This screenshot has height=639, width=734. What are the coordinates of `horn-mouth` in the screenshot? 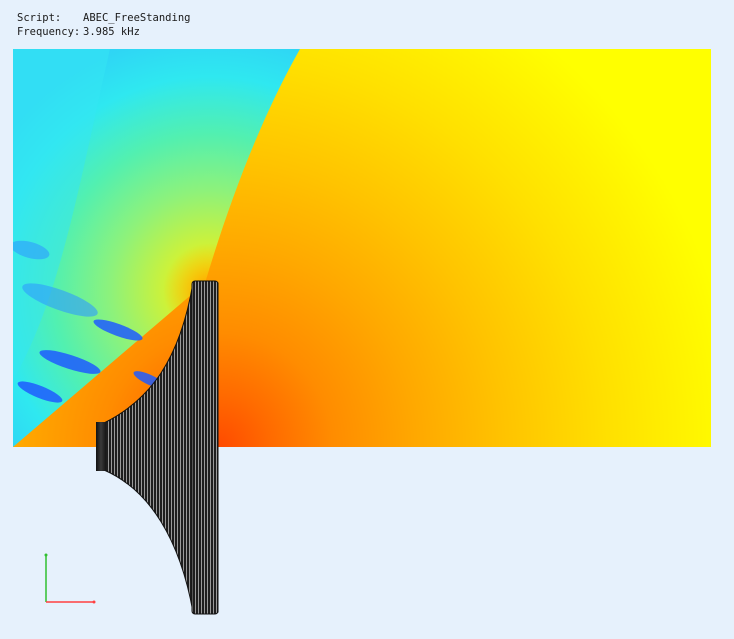 It's located at (205, 447).